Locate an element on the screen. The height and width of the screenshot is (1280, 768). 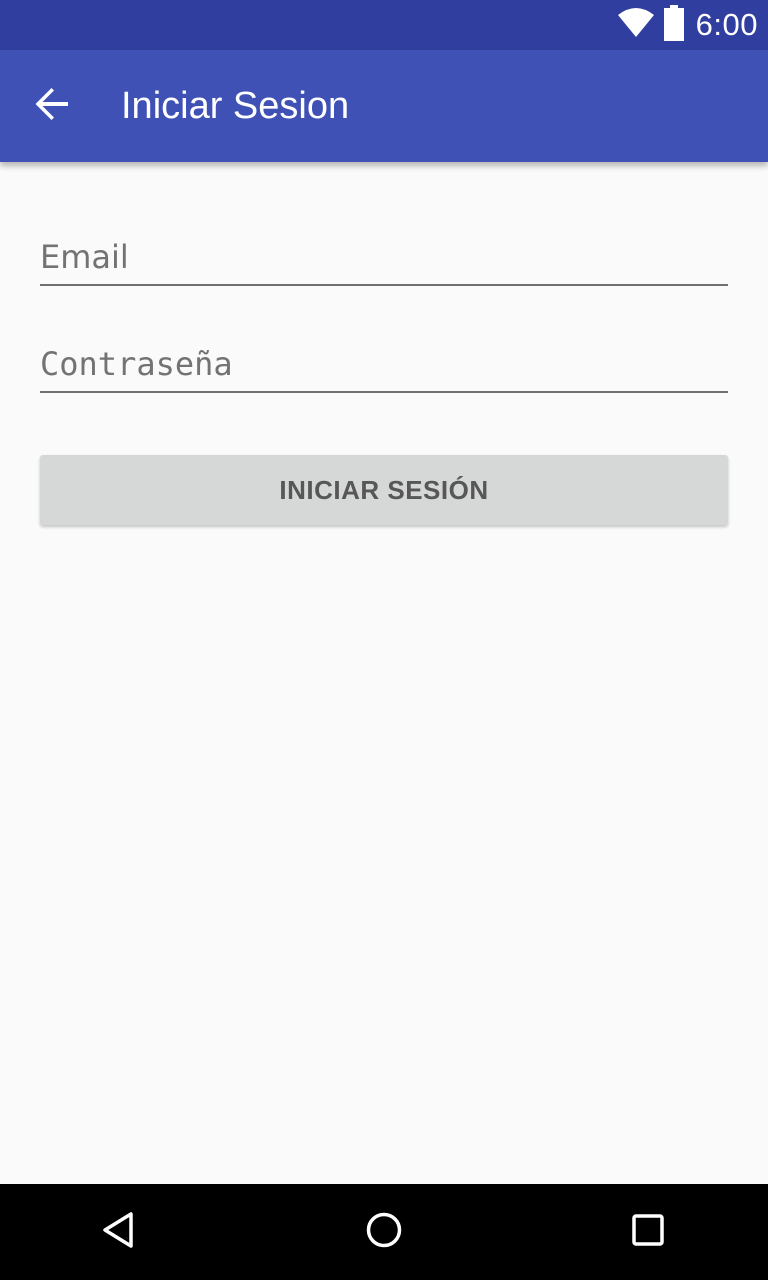
email-field is located at coordinates (384, 258).